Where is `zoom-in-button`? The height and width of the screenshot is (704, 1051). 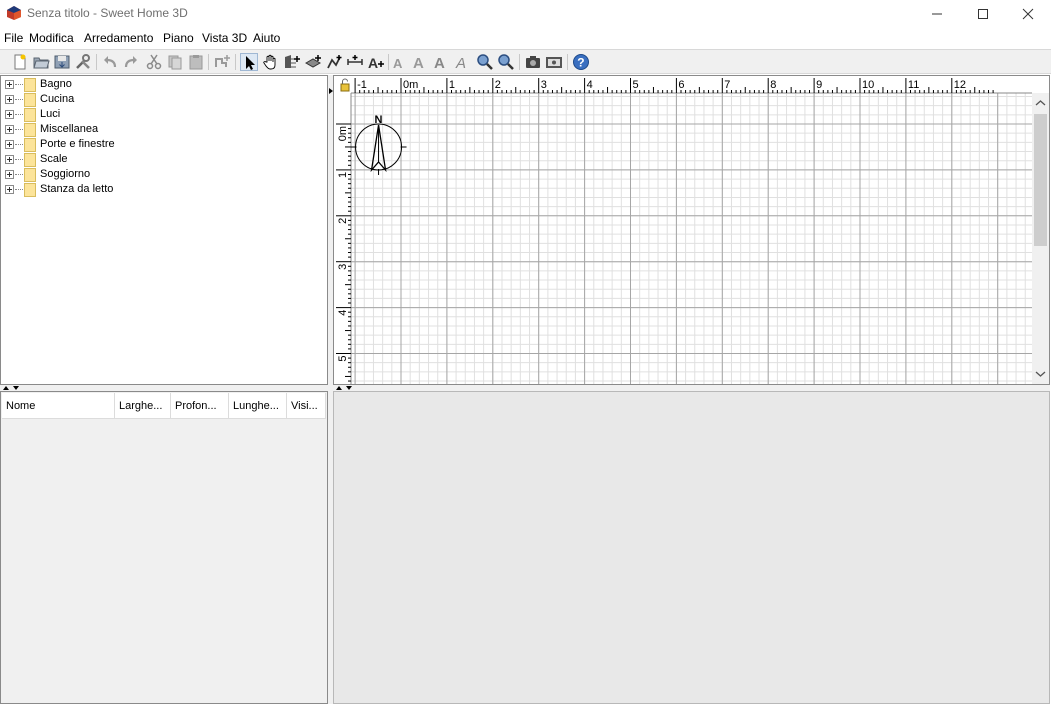 zoom-in-button is located at coordinates (485, 62).